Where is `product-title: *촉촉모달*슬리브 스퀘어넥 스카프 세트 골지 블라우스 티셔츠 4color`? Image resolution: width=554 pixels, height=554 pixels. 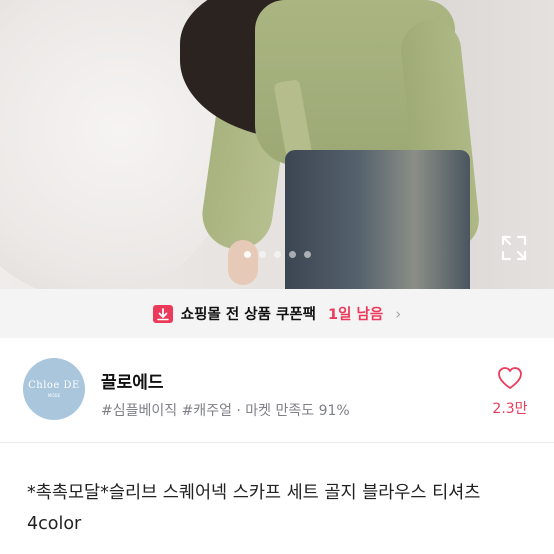
product-title: *촉촉모달*슬리브 스퀘어넥 스카프 세트 골지 블라우스 티셔츠 4color is located at coordinates (254, 508).